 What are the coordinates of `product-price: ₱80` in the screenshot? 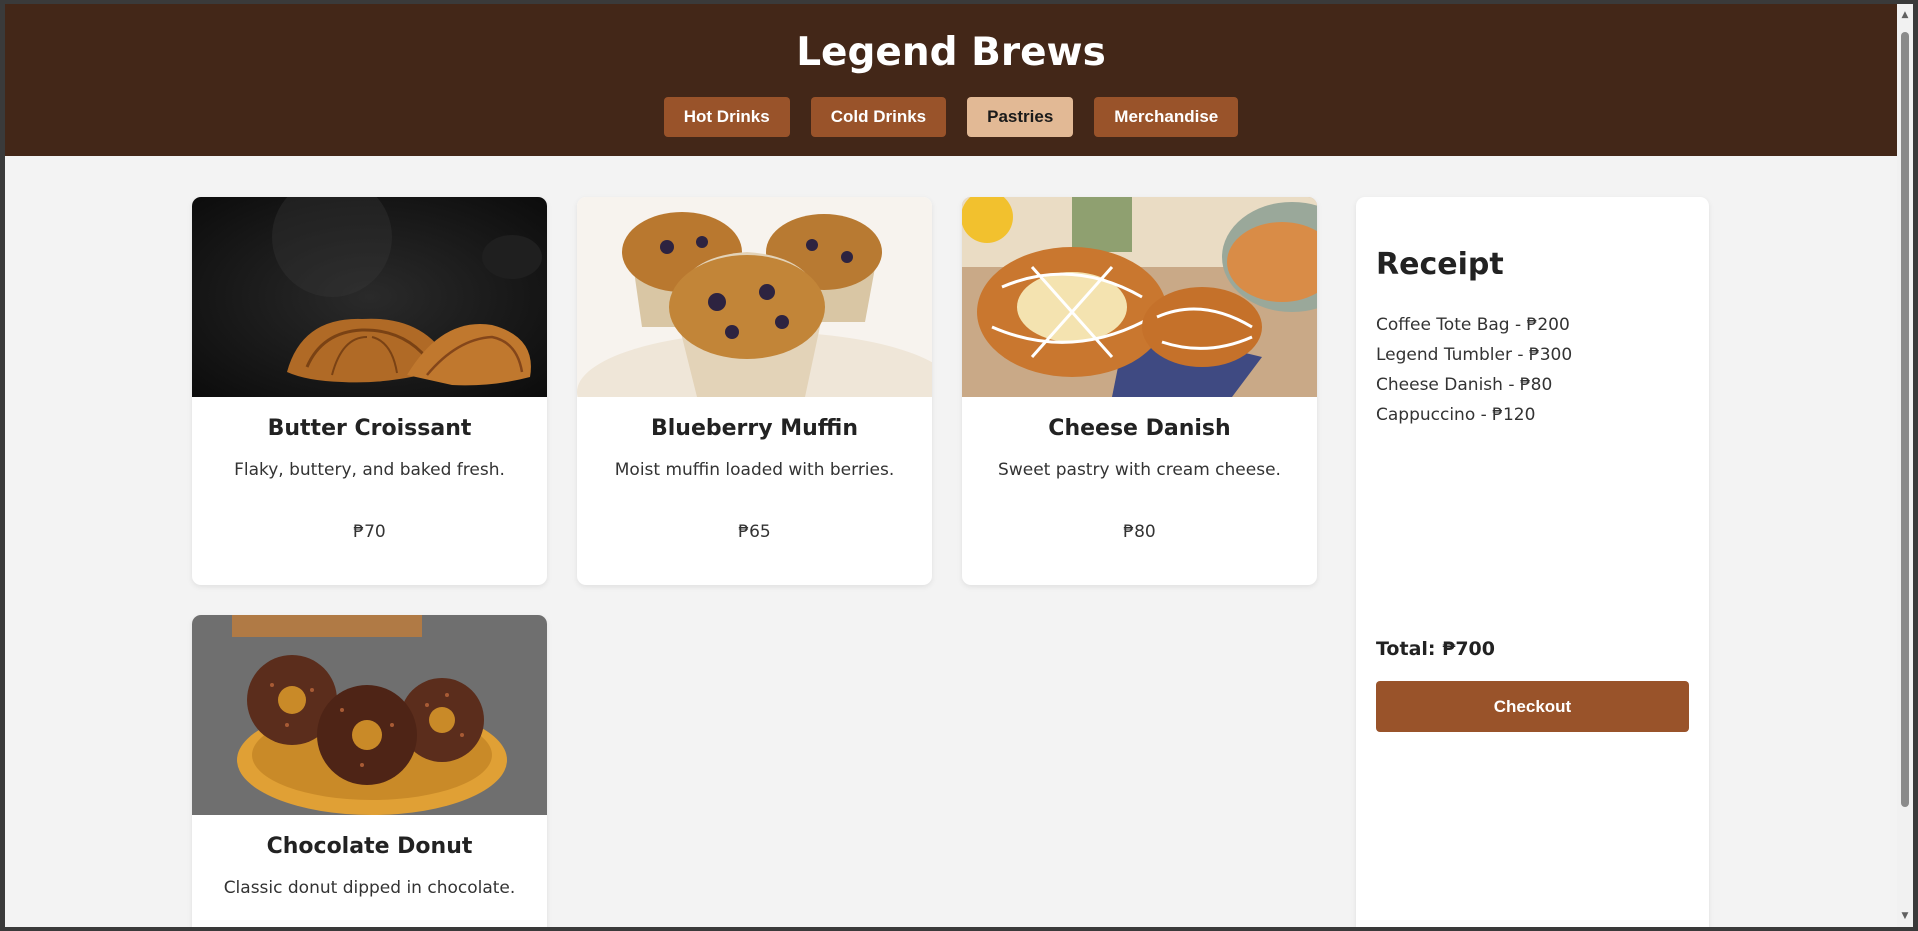 It's located at (1139, 532).